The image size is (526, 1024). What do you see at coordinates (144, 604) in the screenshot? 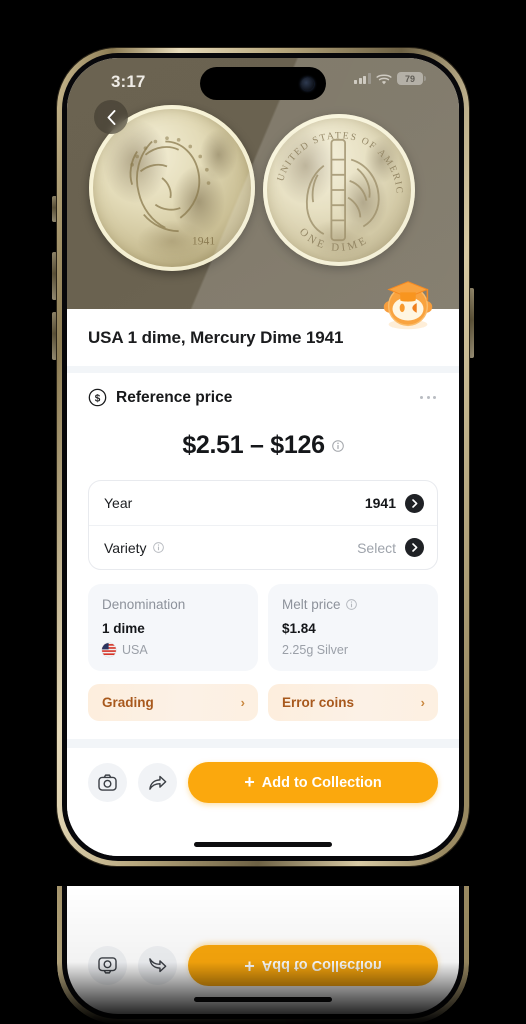
I see `denomination-heading-text: Denomination` at bounding box center [144, 604].